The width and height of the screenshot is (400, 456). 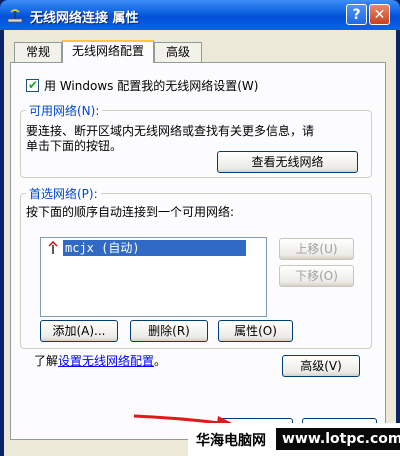 I want to click on learn-prefix: 了解, so click(x=46, y=361).